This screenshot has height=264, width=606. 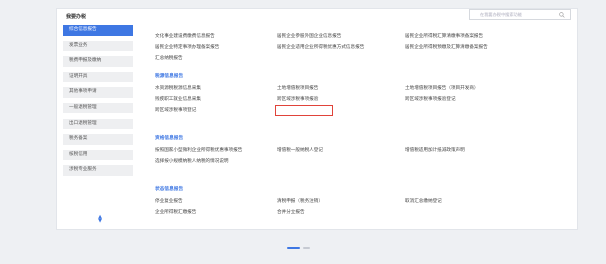 What do you see at coordinates (293, 248) in the screenshot?
I see `page-dot-active` at bounding box center [293, 248].